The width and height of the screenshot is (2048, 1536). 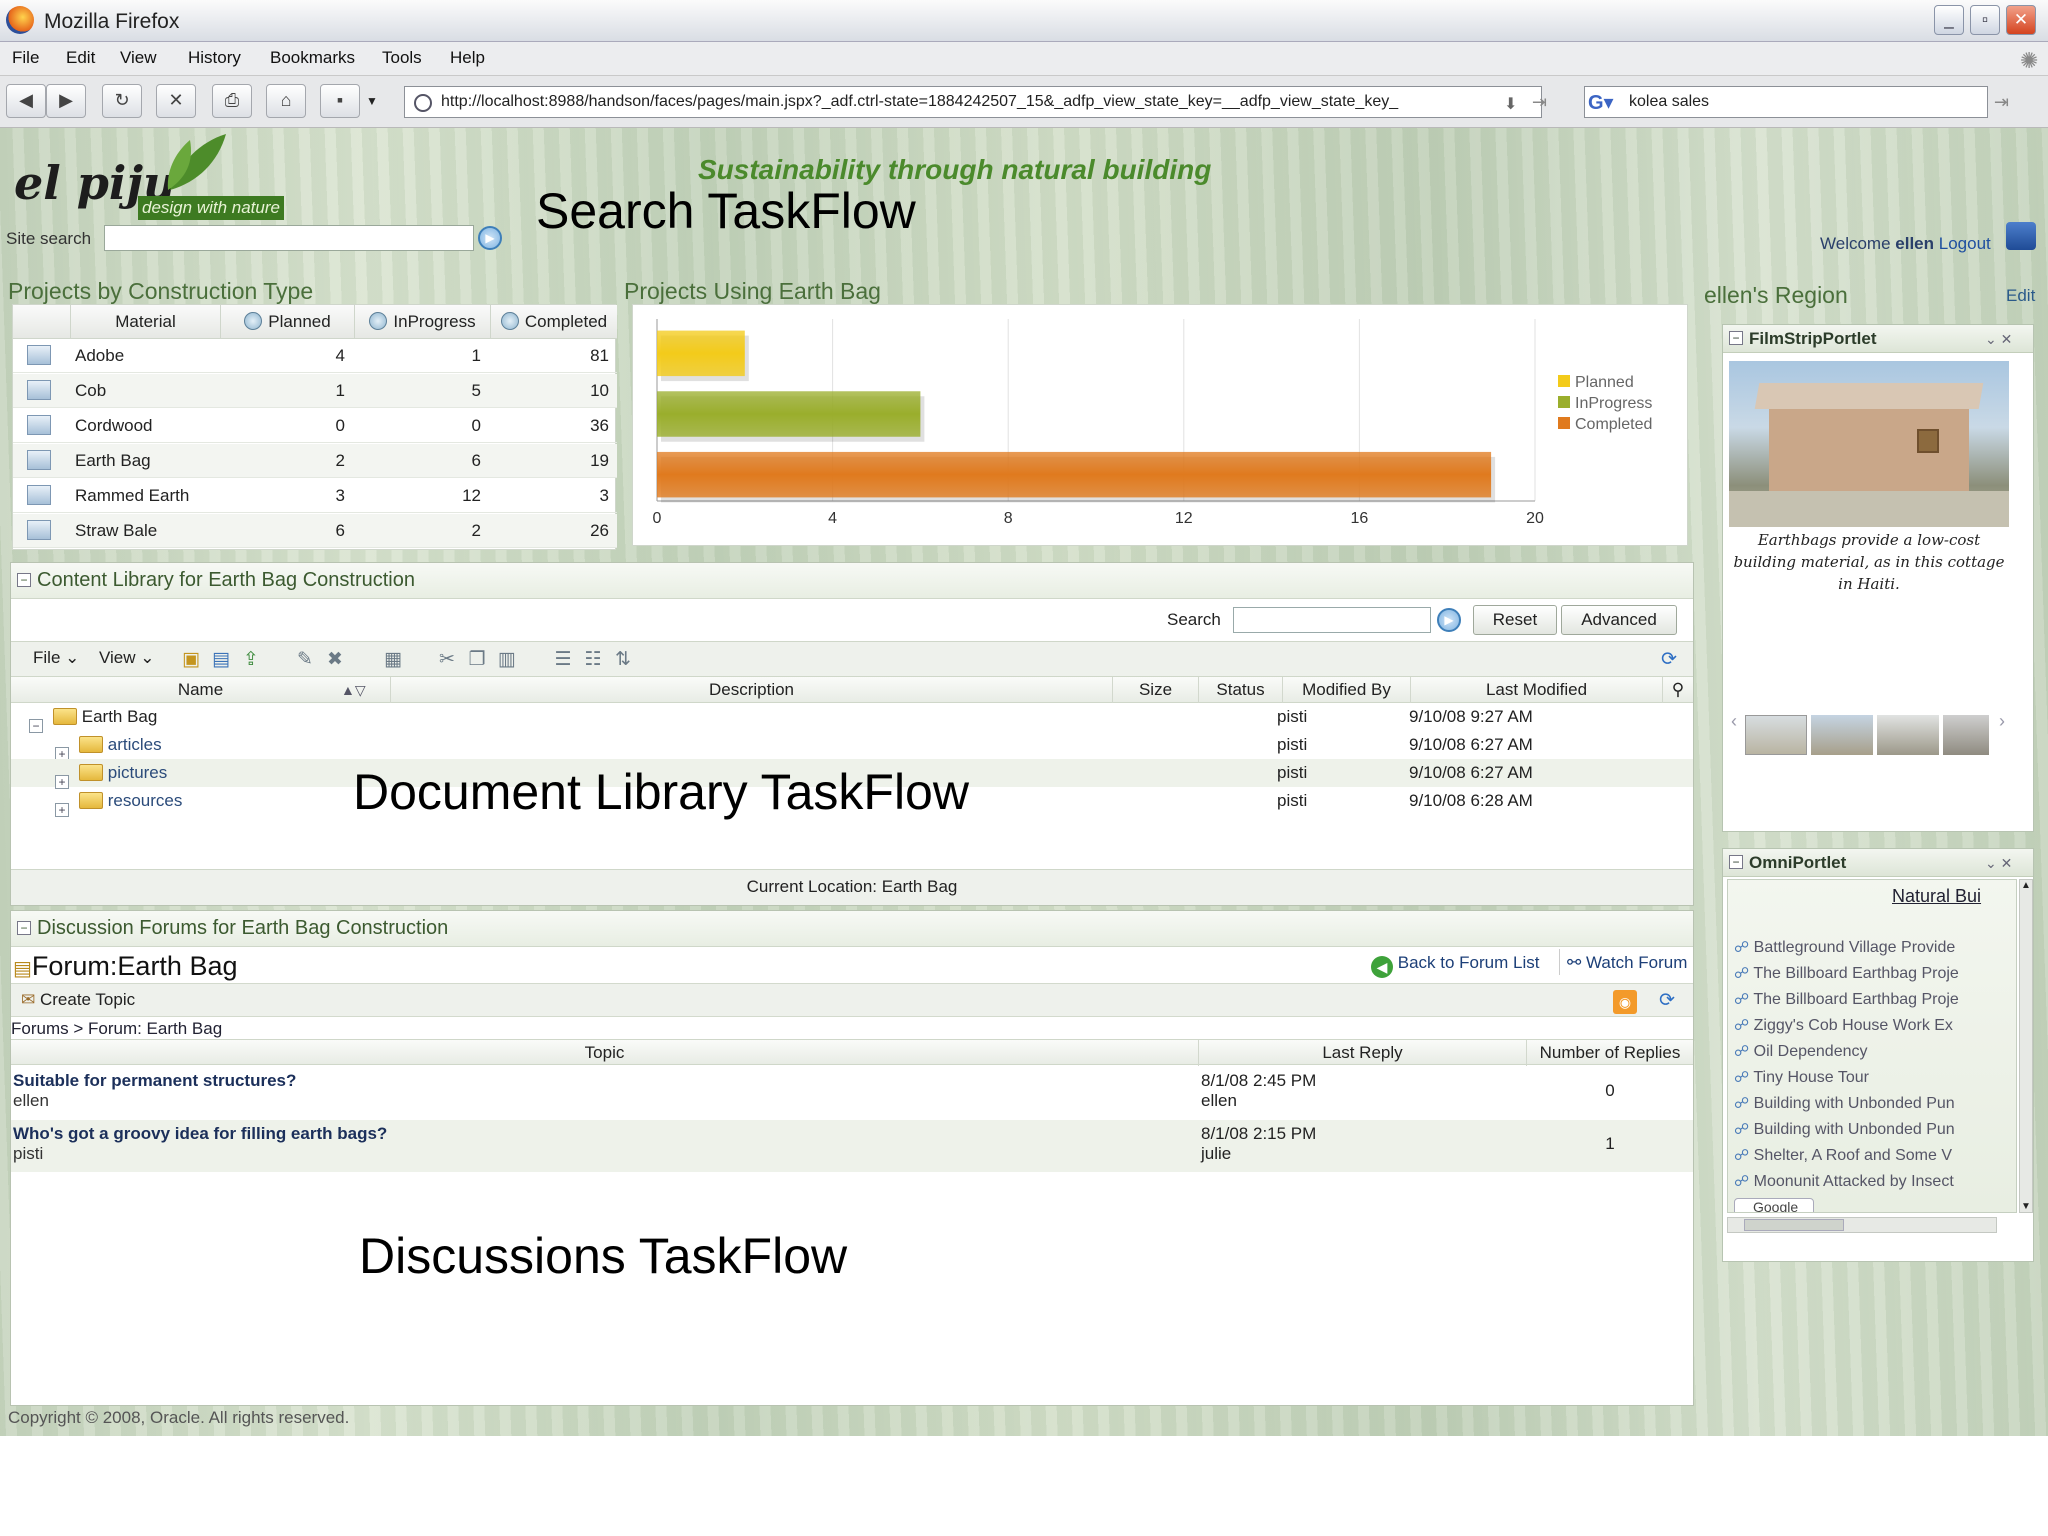 I want to click on folder-name: Earth Bag, so click(x=120, y=716).